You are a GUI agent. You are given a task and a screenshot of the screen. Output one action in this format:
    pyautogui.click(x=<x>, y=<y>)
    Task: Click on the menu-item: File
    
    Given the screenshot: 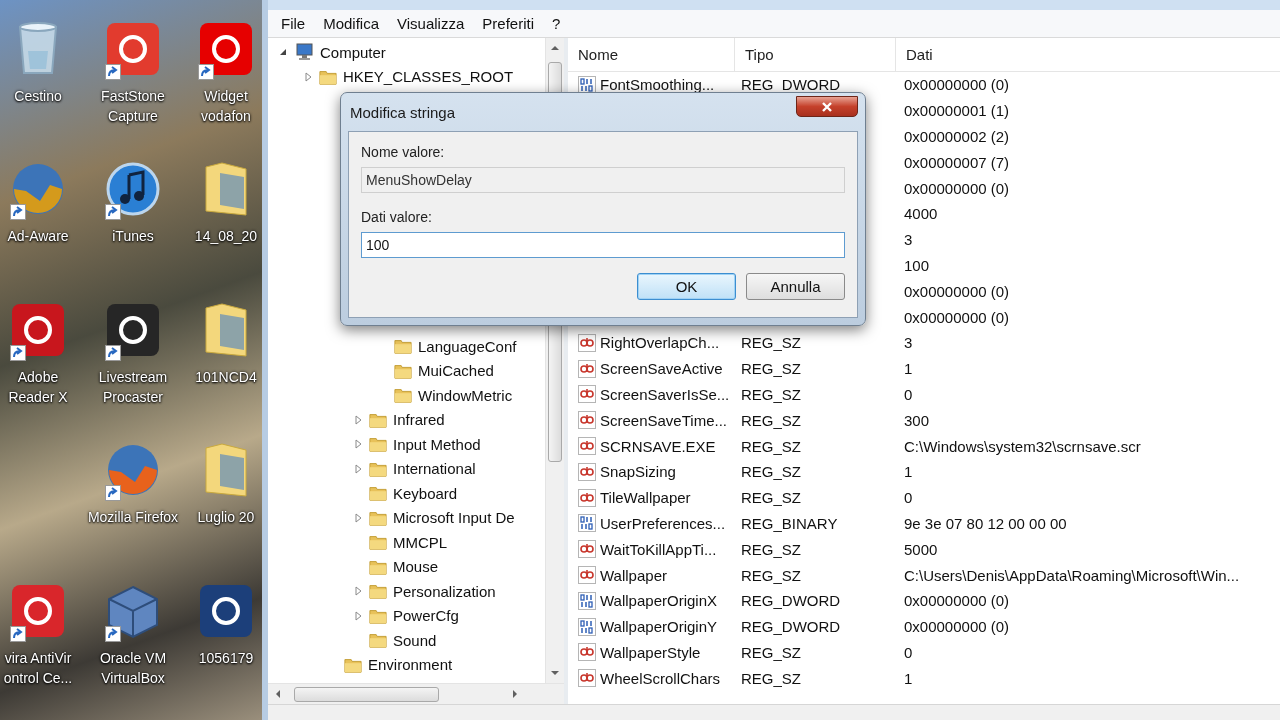 What is the action you would take?
    pyautogui.click(x=293, y=23)
    